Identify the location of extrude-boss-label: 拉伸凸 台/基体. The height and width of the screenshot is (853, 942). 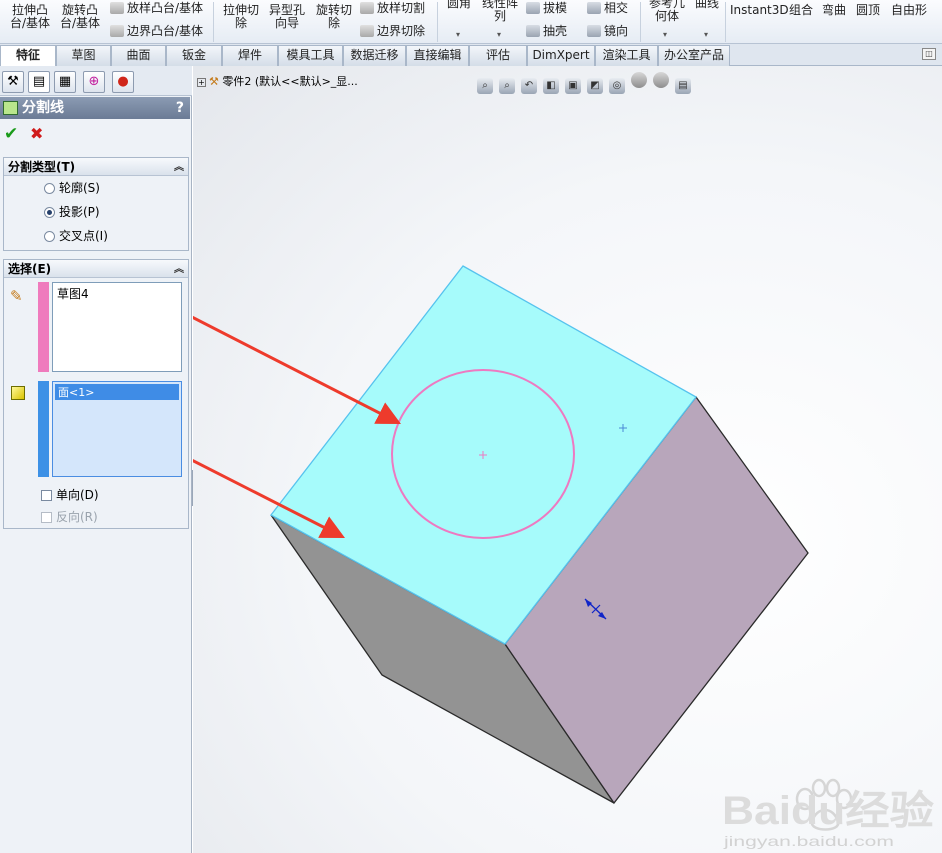
(30, 16).